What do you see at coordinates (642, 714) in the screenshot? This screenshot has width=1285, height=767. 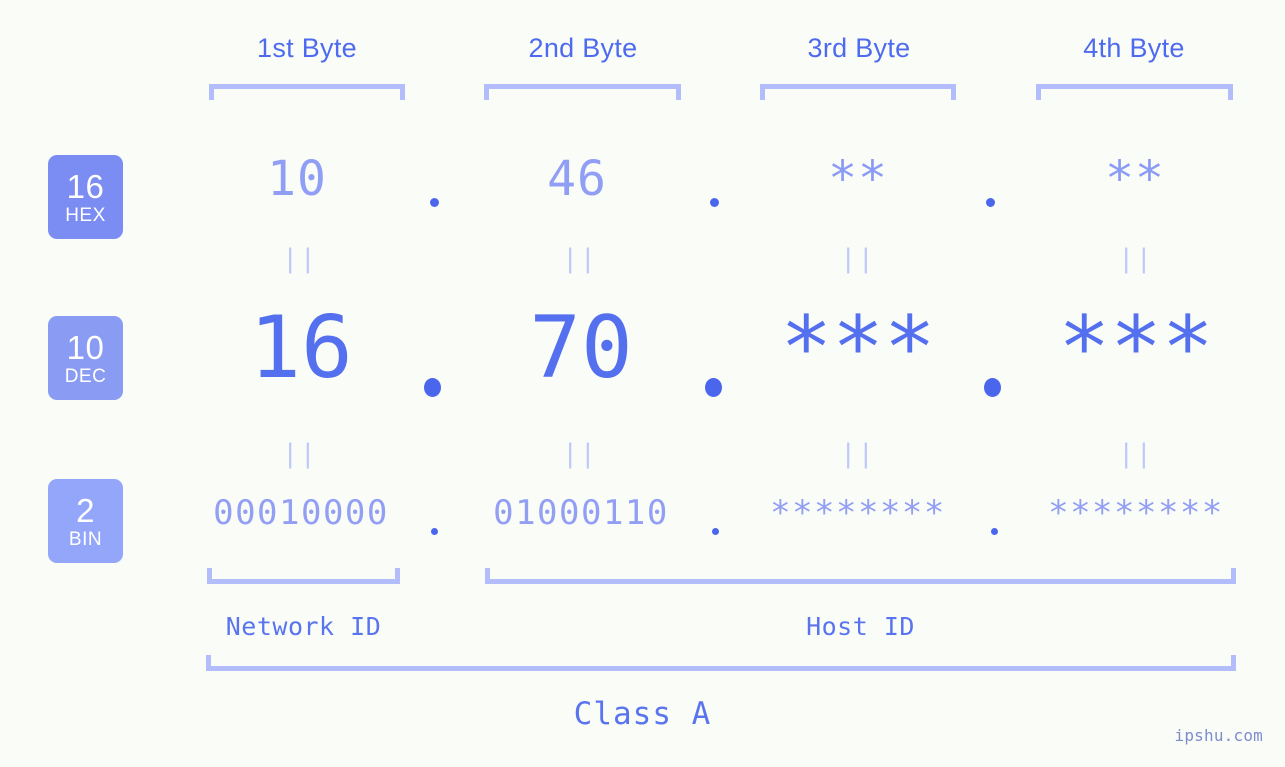 I see `class-label: Class A` at bounding box center [642, 714].